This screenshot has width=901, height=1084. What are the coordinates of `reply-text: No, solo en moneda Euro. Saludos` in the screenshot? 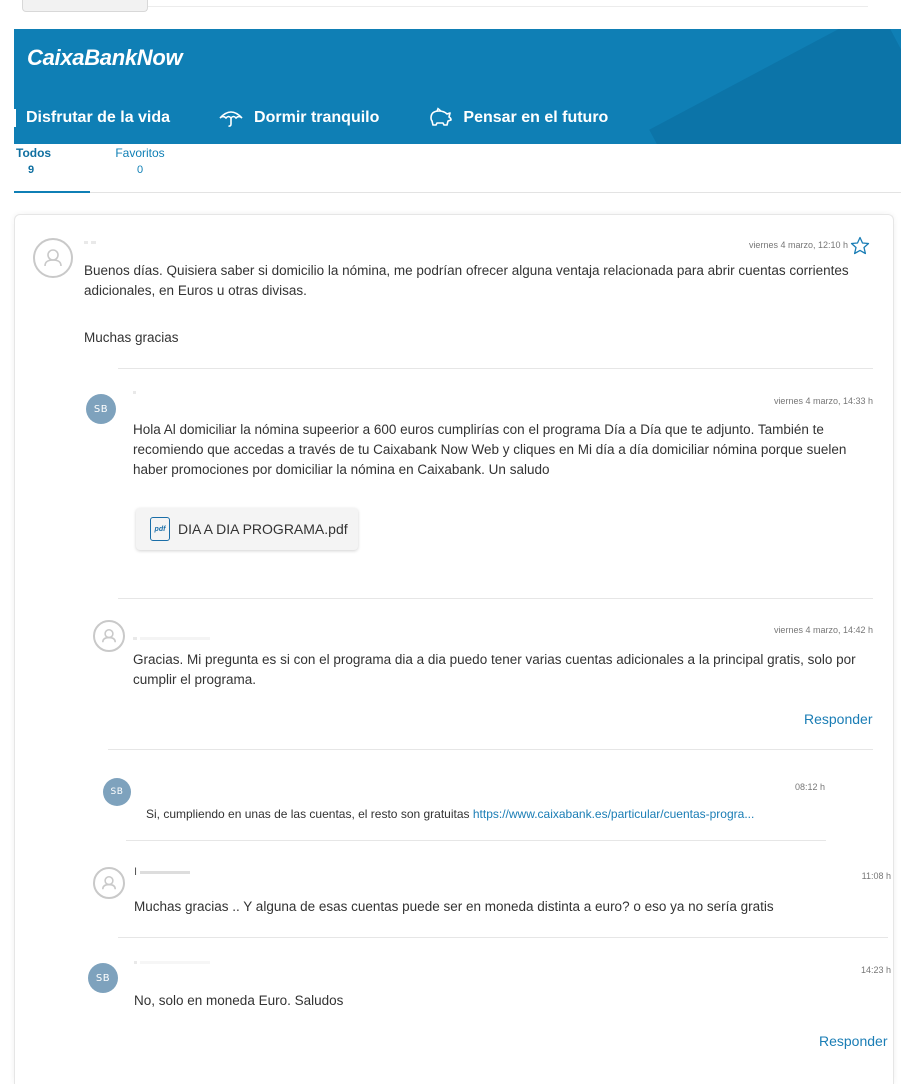 It's located at (239, 1000).